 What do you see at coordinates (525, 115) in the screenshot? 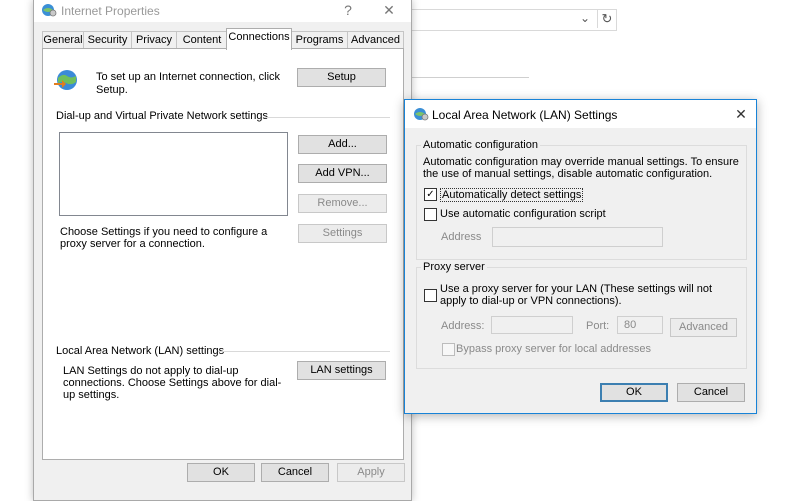
I see `dialog-title: Local Area Network (LAN) Settings` at bounding box center [525, 115].